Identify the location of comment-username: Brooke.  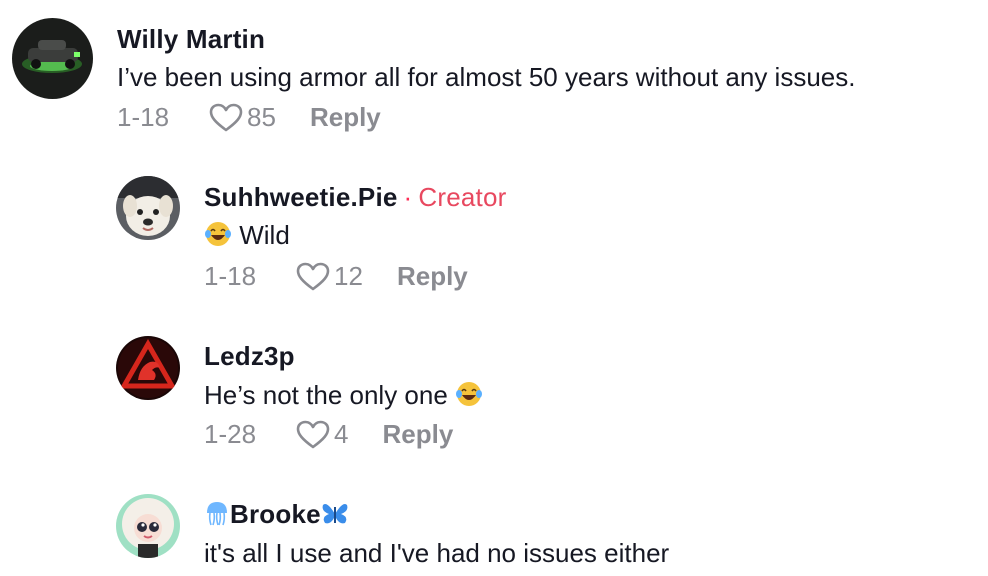
(276, 514).